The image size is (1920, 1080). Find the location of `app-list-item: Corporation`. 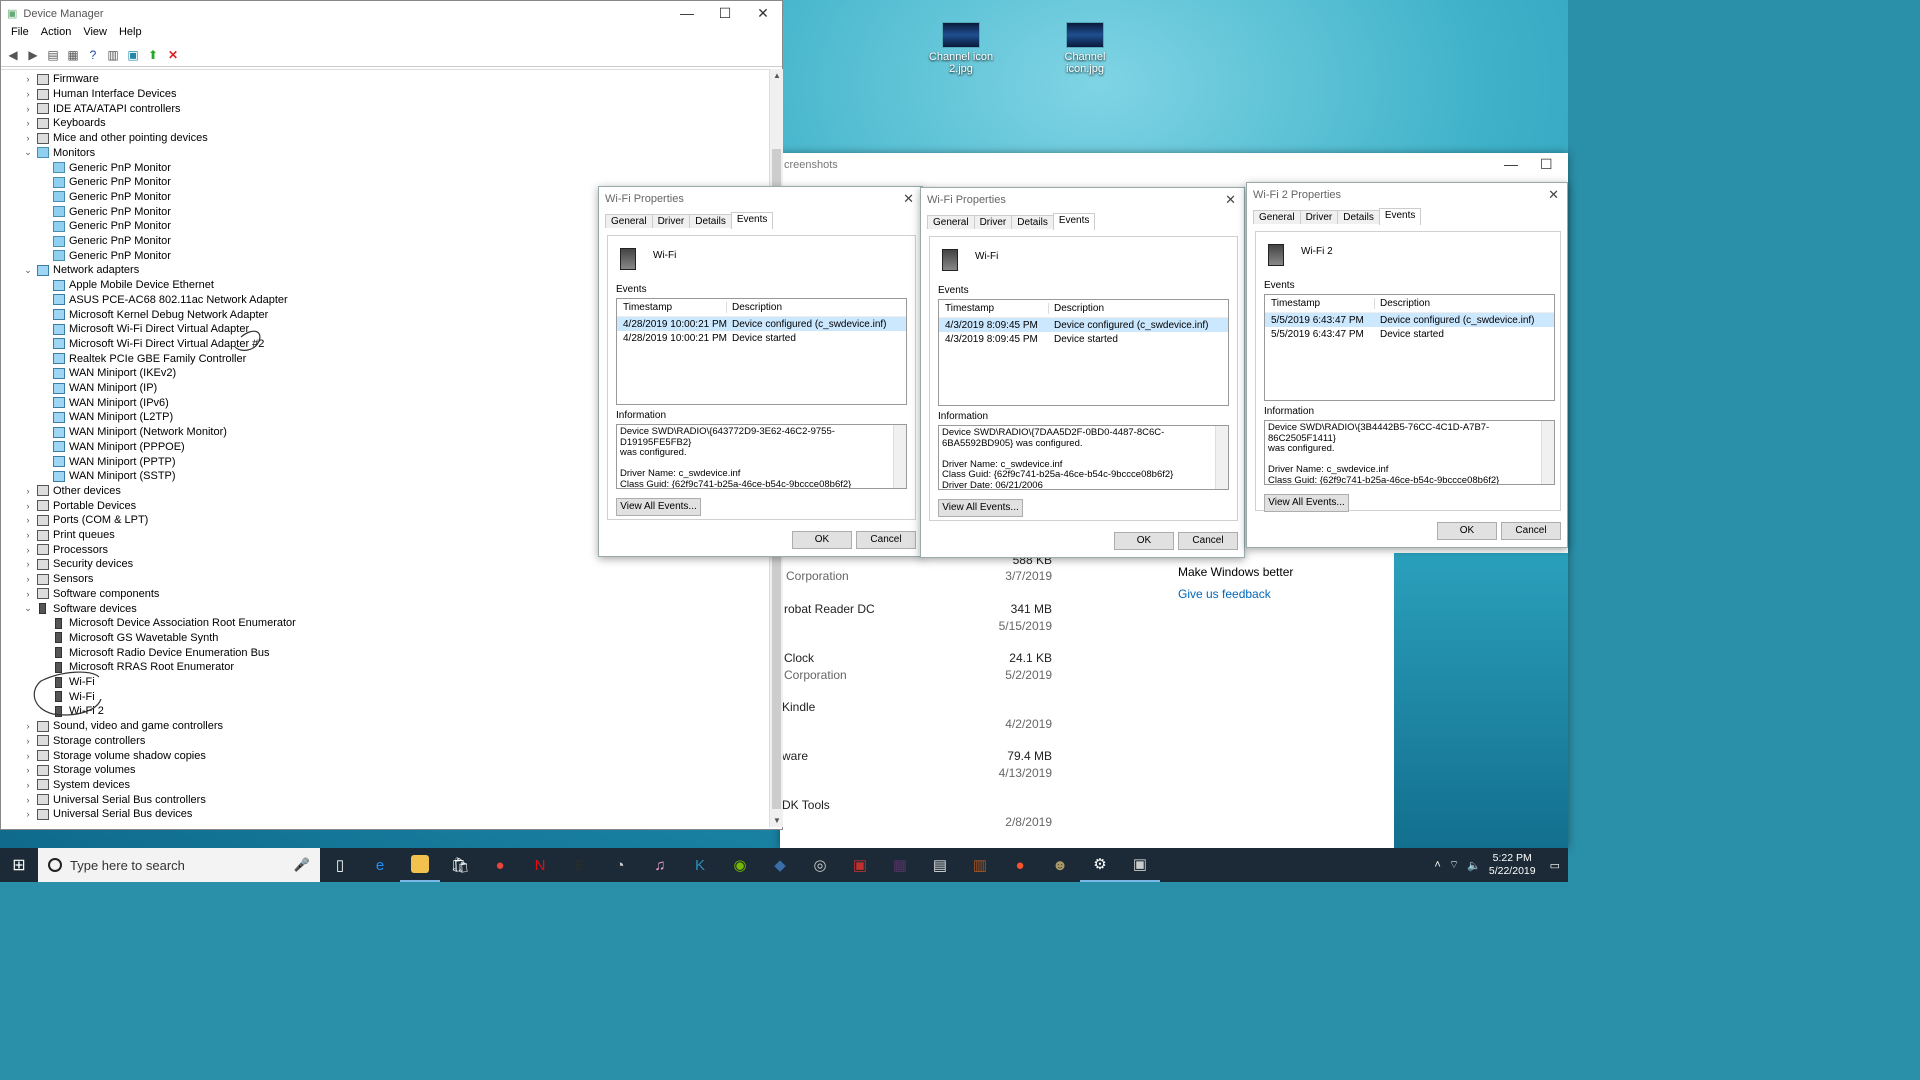

app-list-item: Corporation is located at coordinates (817, 576).